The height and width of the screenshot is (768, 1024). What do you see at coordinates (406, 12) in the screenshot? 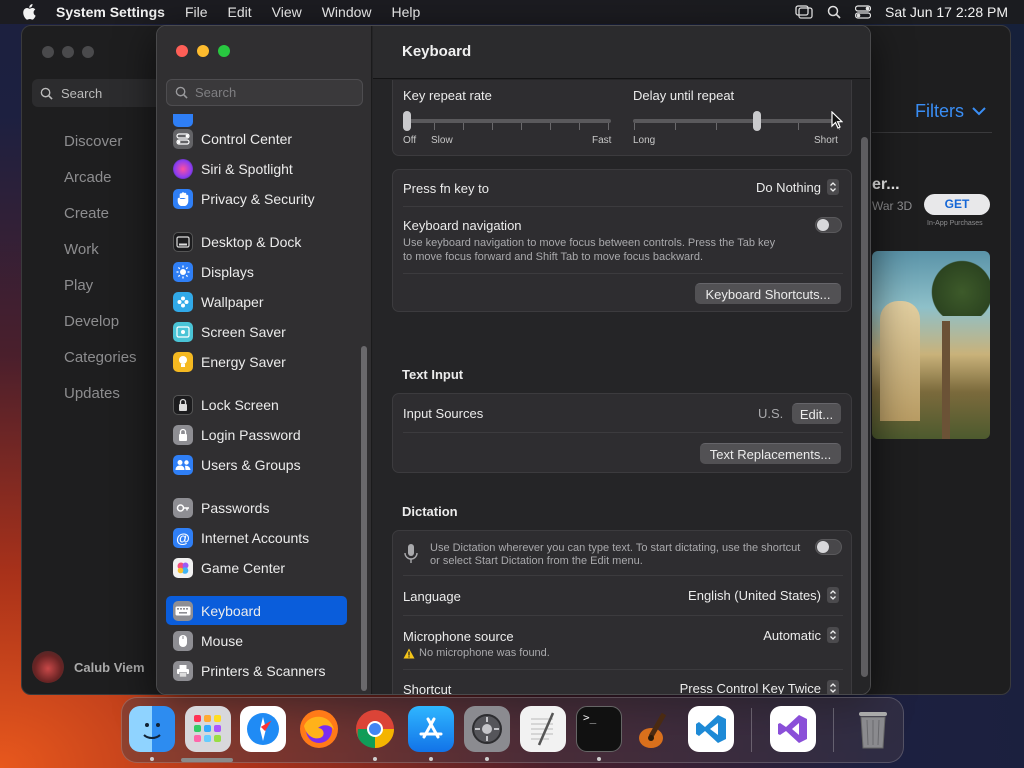
I see `menu-help: Help` at bounding box center [406, 12].